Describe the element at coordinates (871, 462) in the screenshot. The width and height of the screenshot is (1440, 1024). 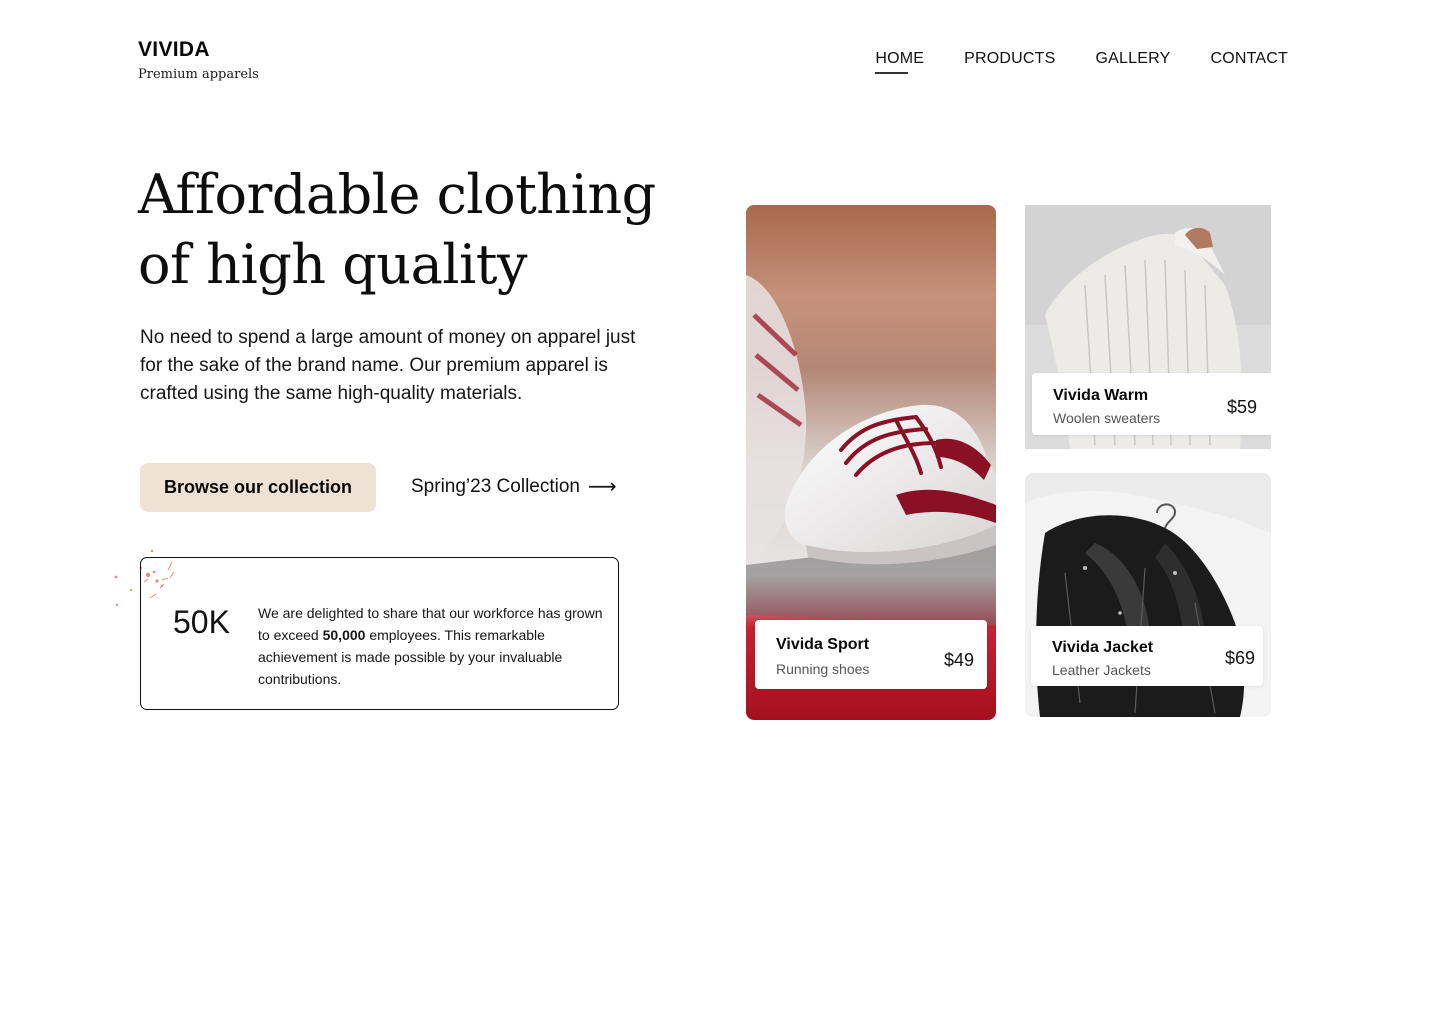
I see `product-card-sport: Vivida Sport Running shoes $49` at that location.